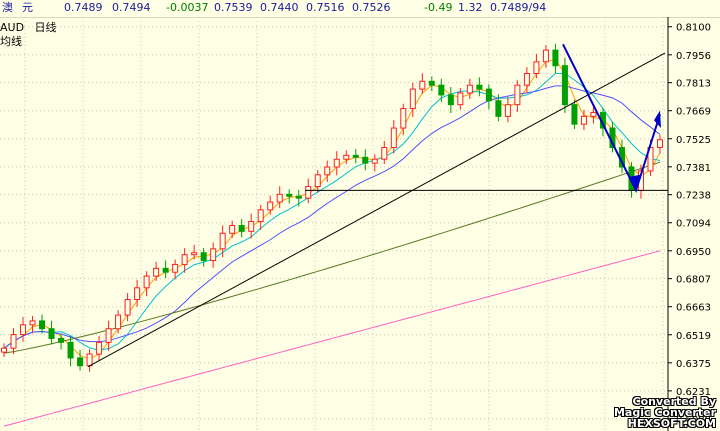 Image resolution: width=720 pixels, height=431 pixels. I want to click on y-tick-label: 0.6375, so click(693, 364).